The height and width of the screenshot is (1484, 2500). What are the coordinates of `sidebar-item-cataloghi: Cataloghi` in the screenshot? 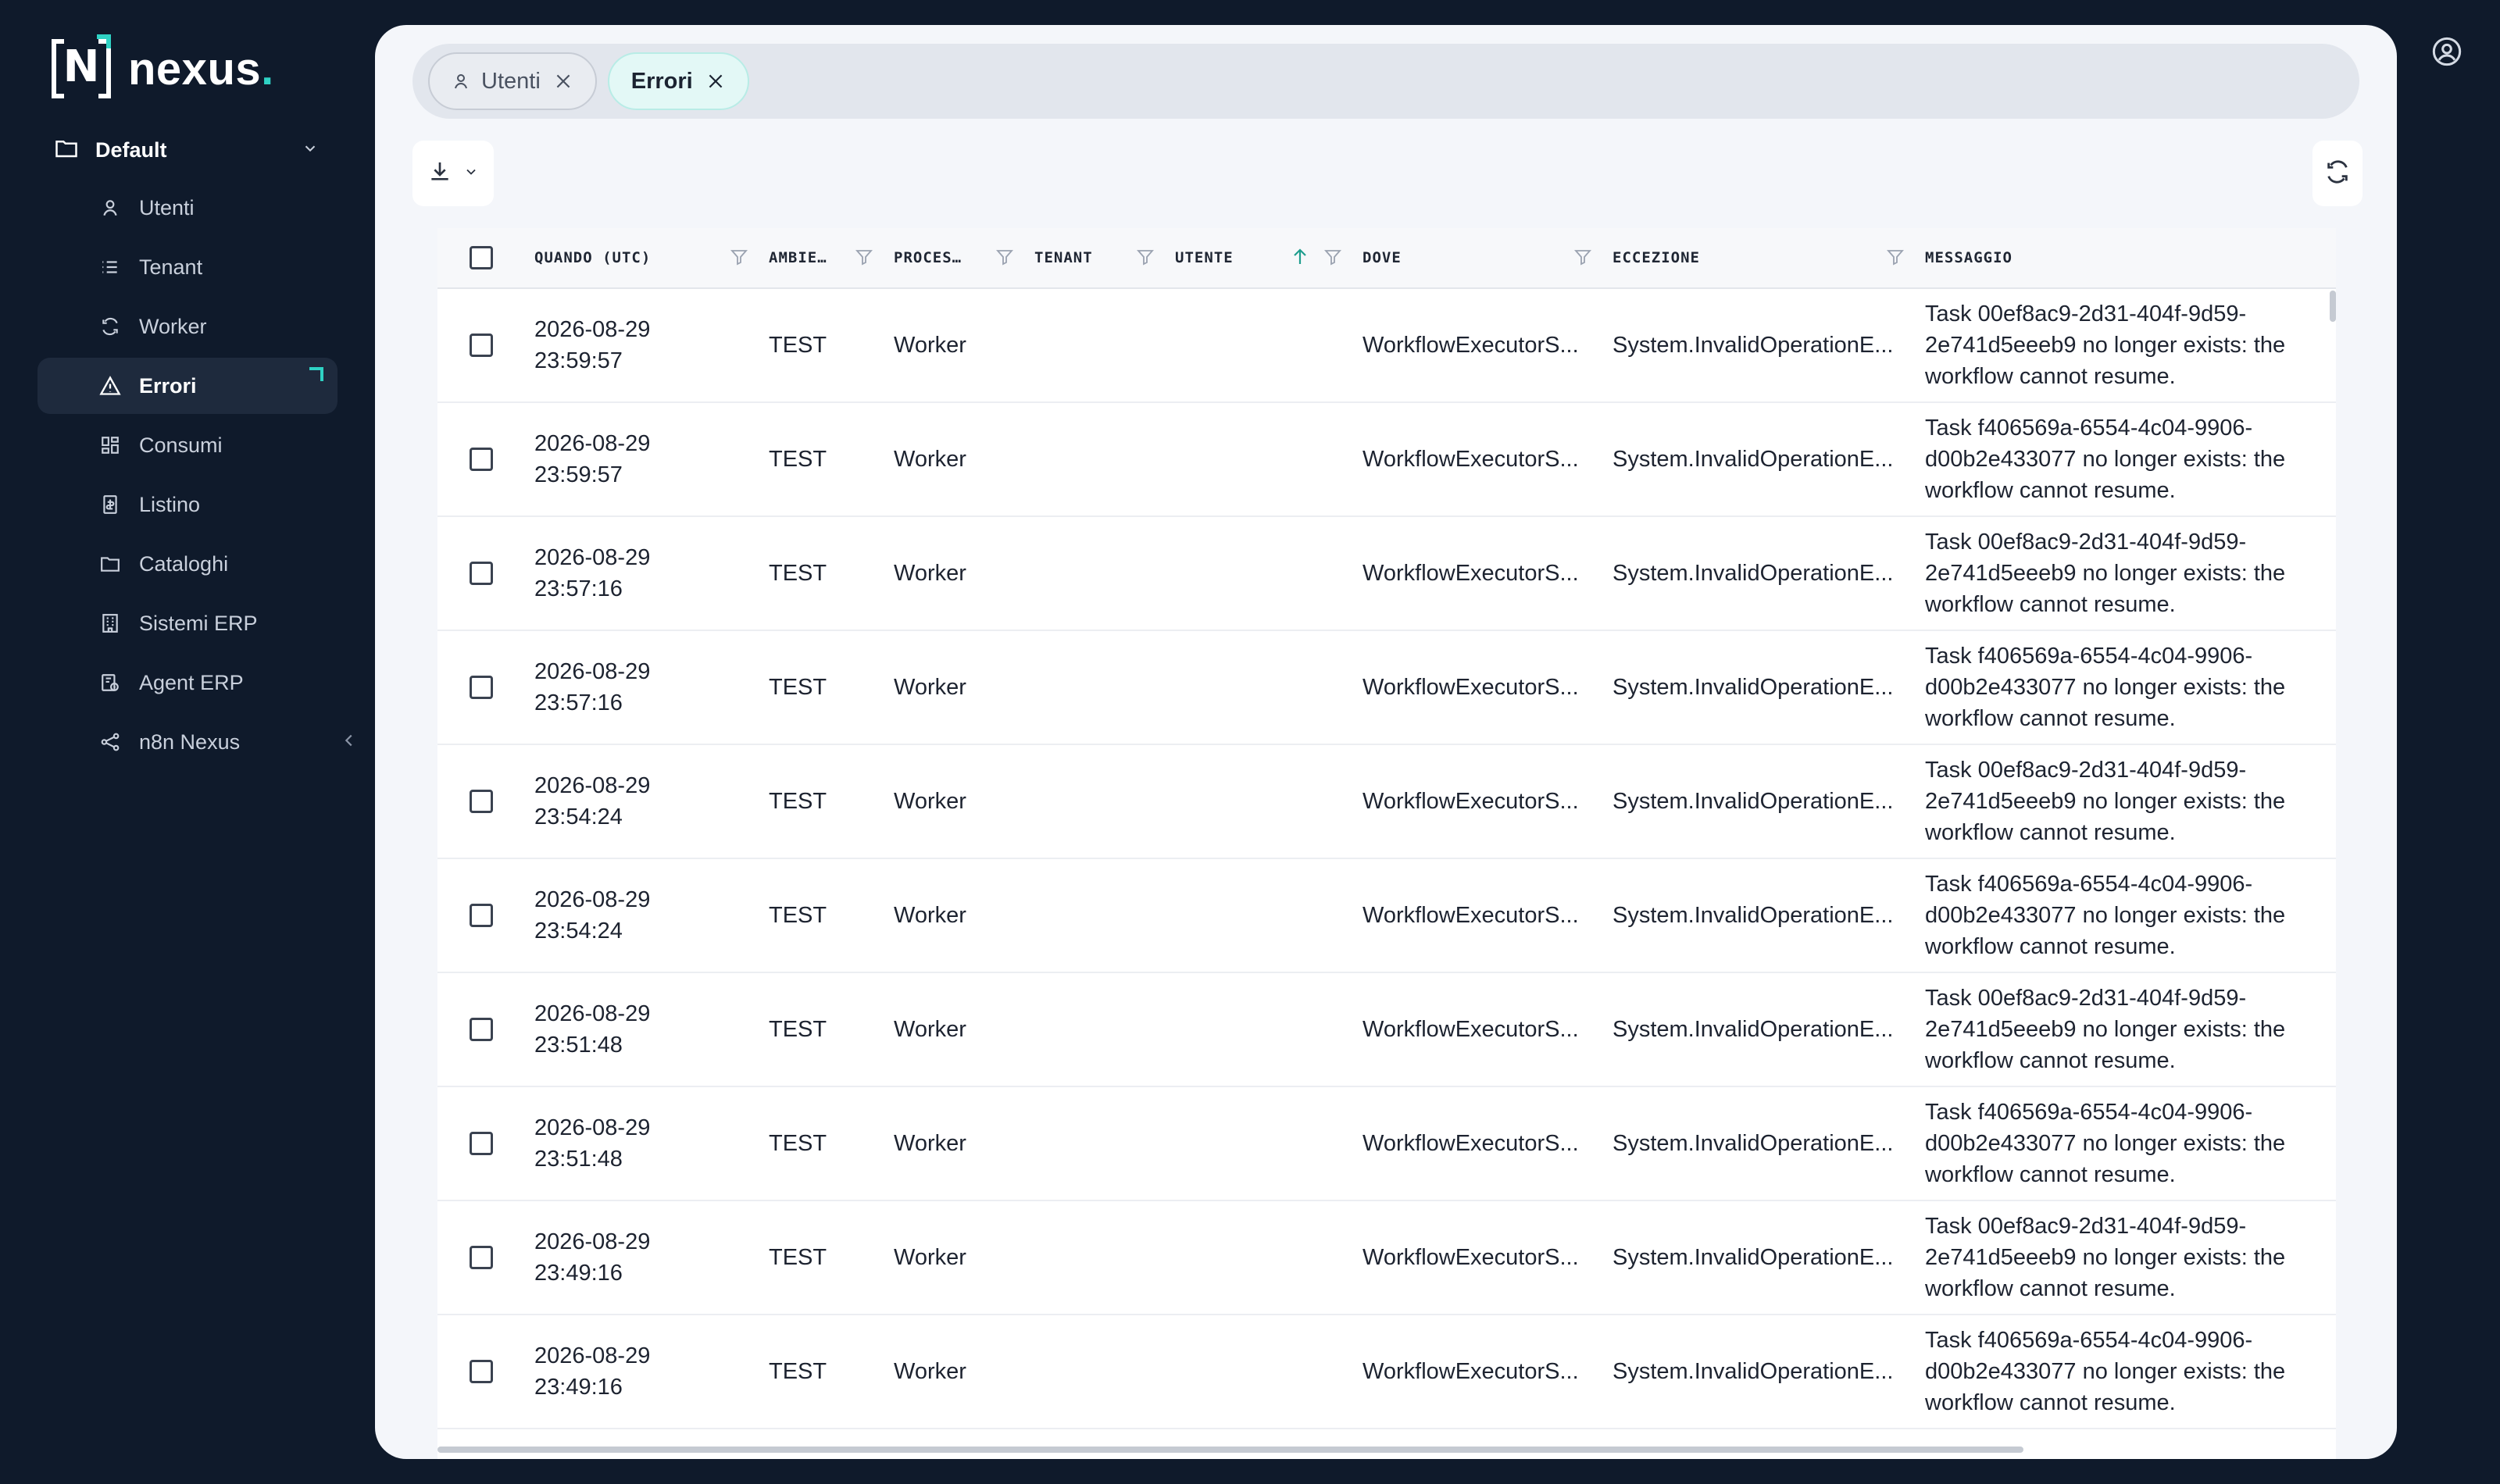 It's located at (188, 564).